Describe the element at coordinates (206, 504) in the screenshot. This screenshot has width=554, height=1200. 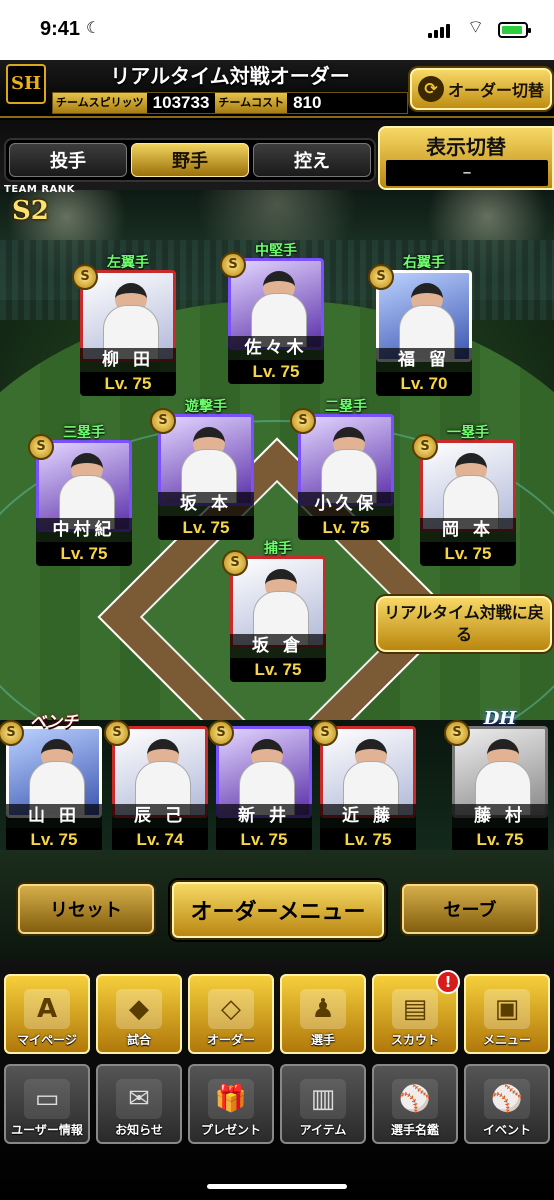
I see `player-name: 坂 本` at that location.